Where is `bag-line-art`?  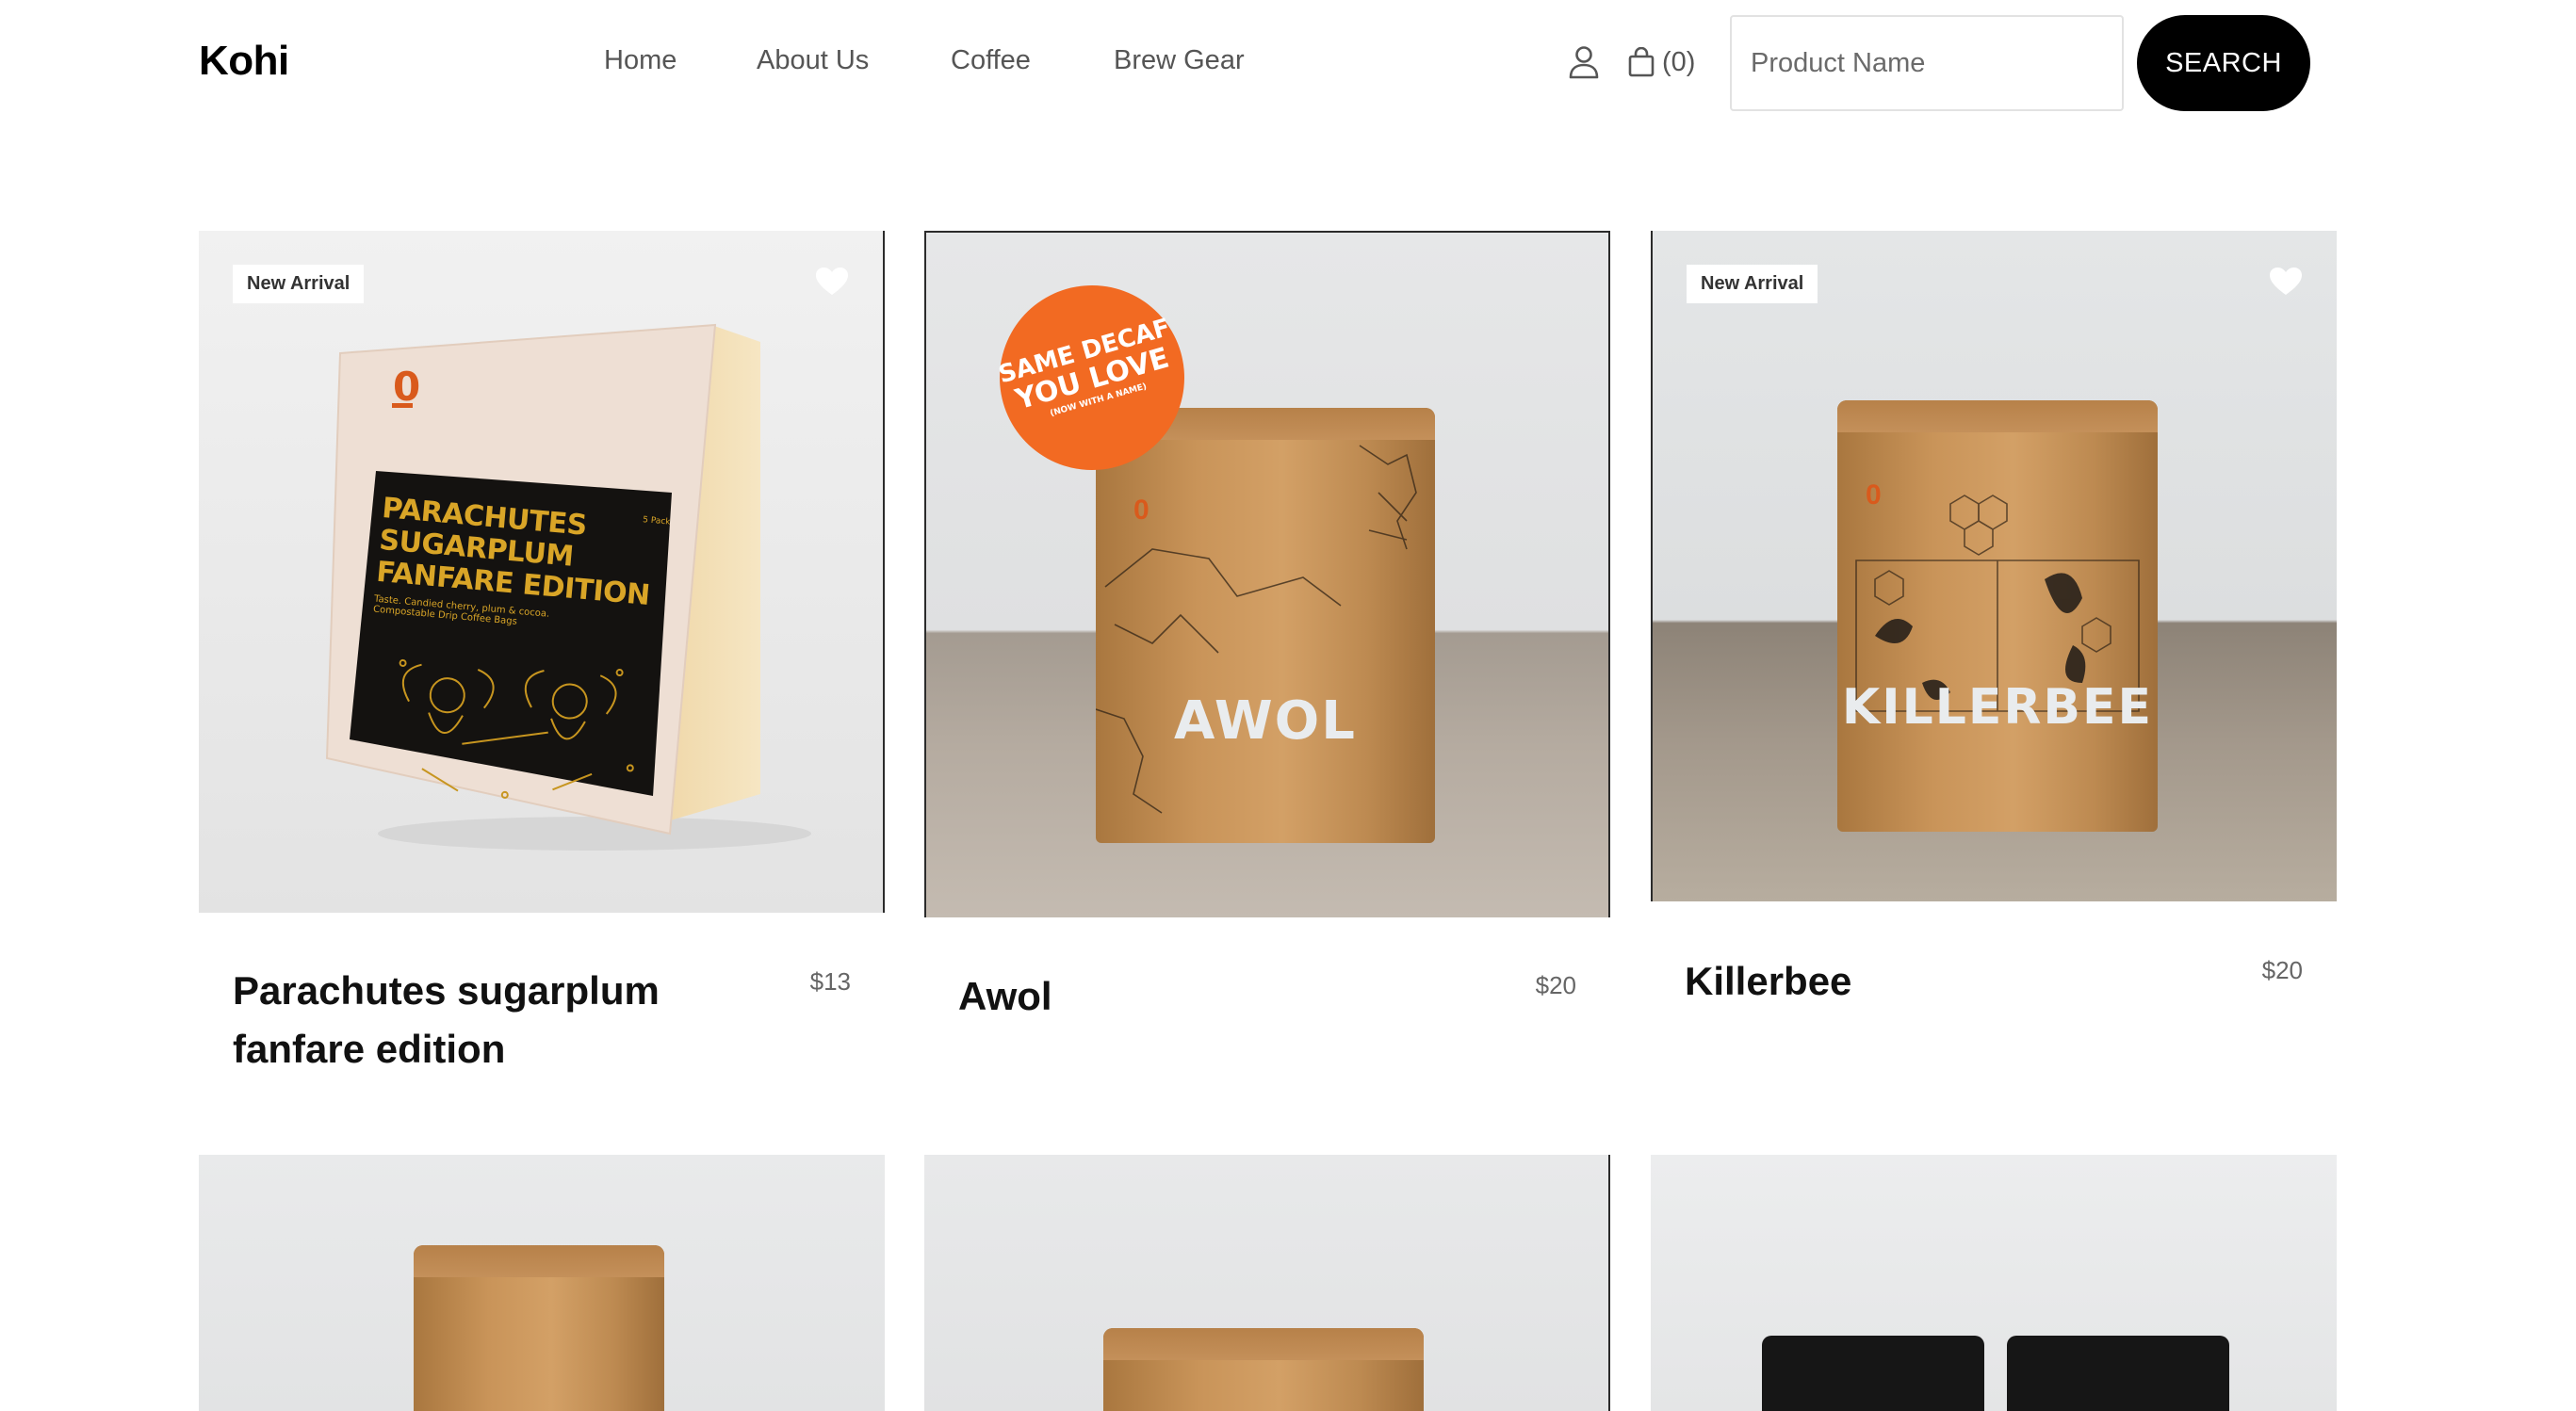 bag-line-art is located at coordinates (1256, 629).